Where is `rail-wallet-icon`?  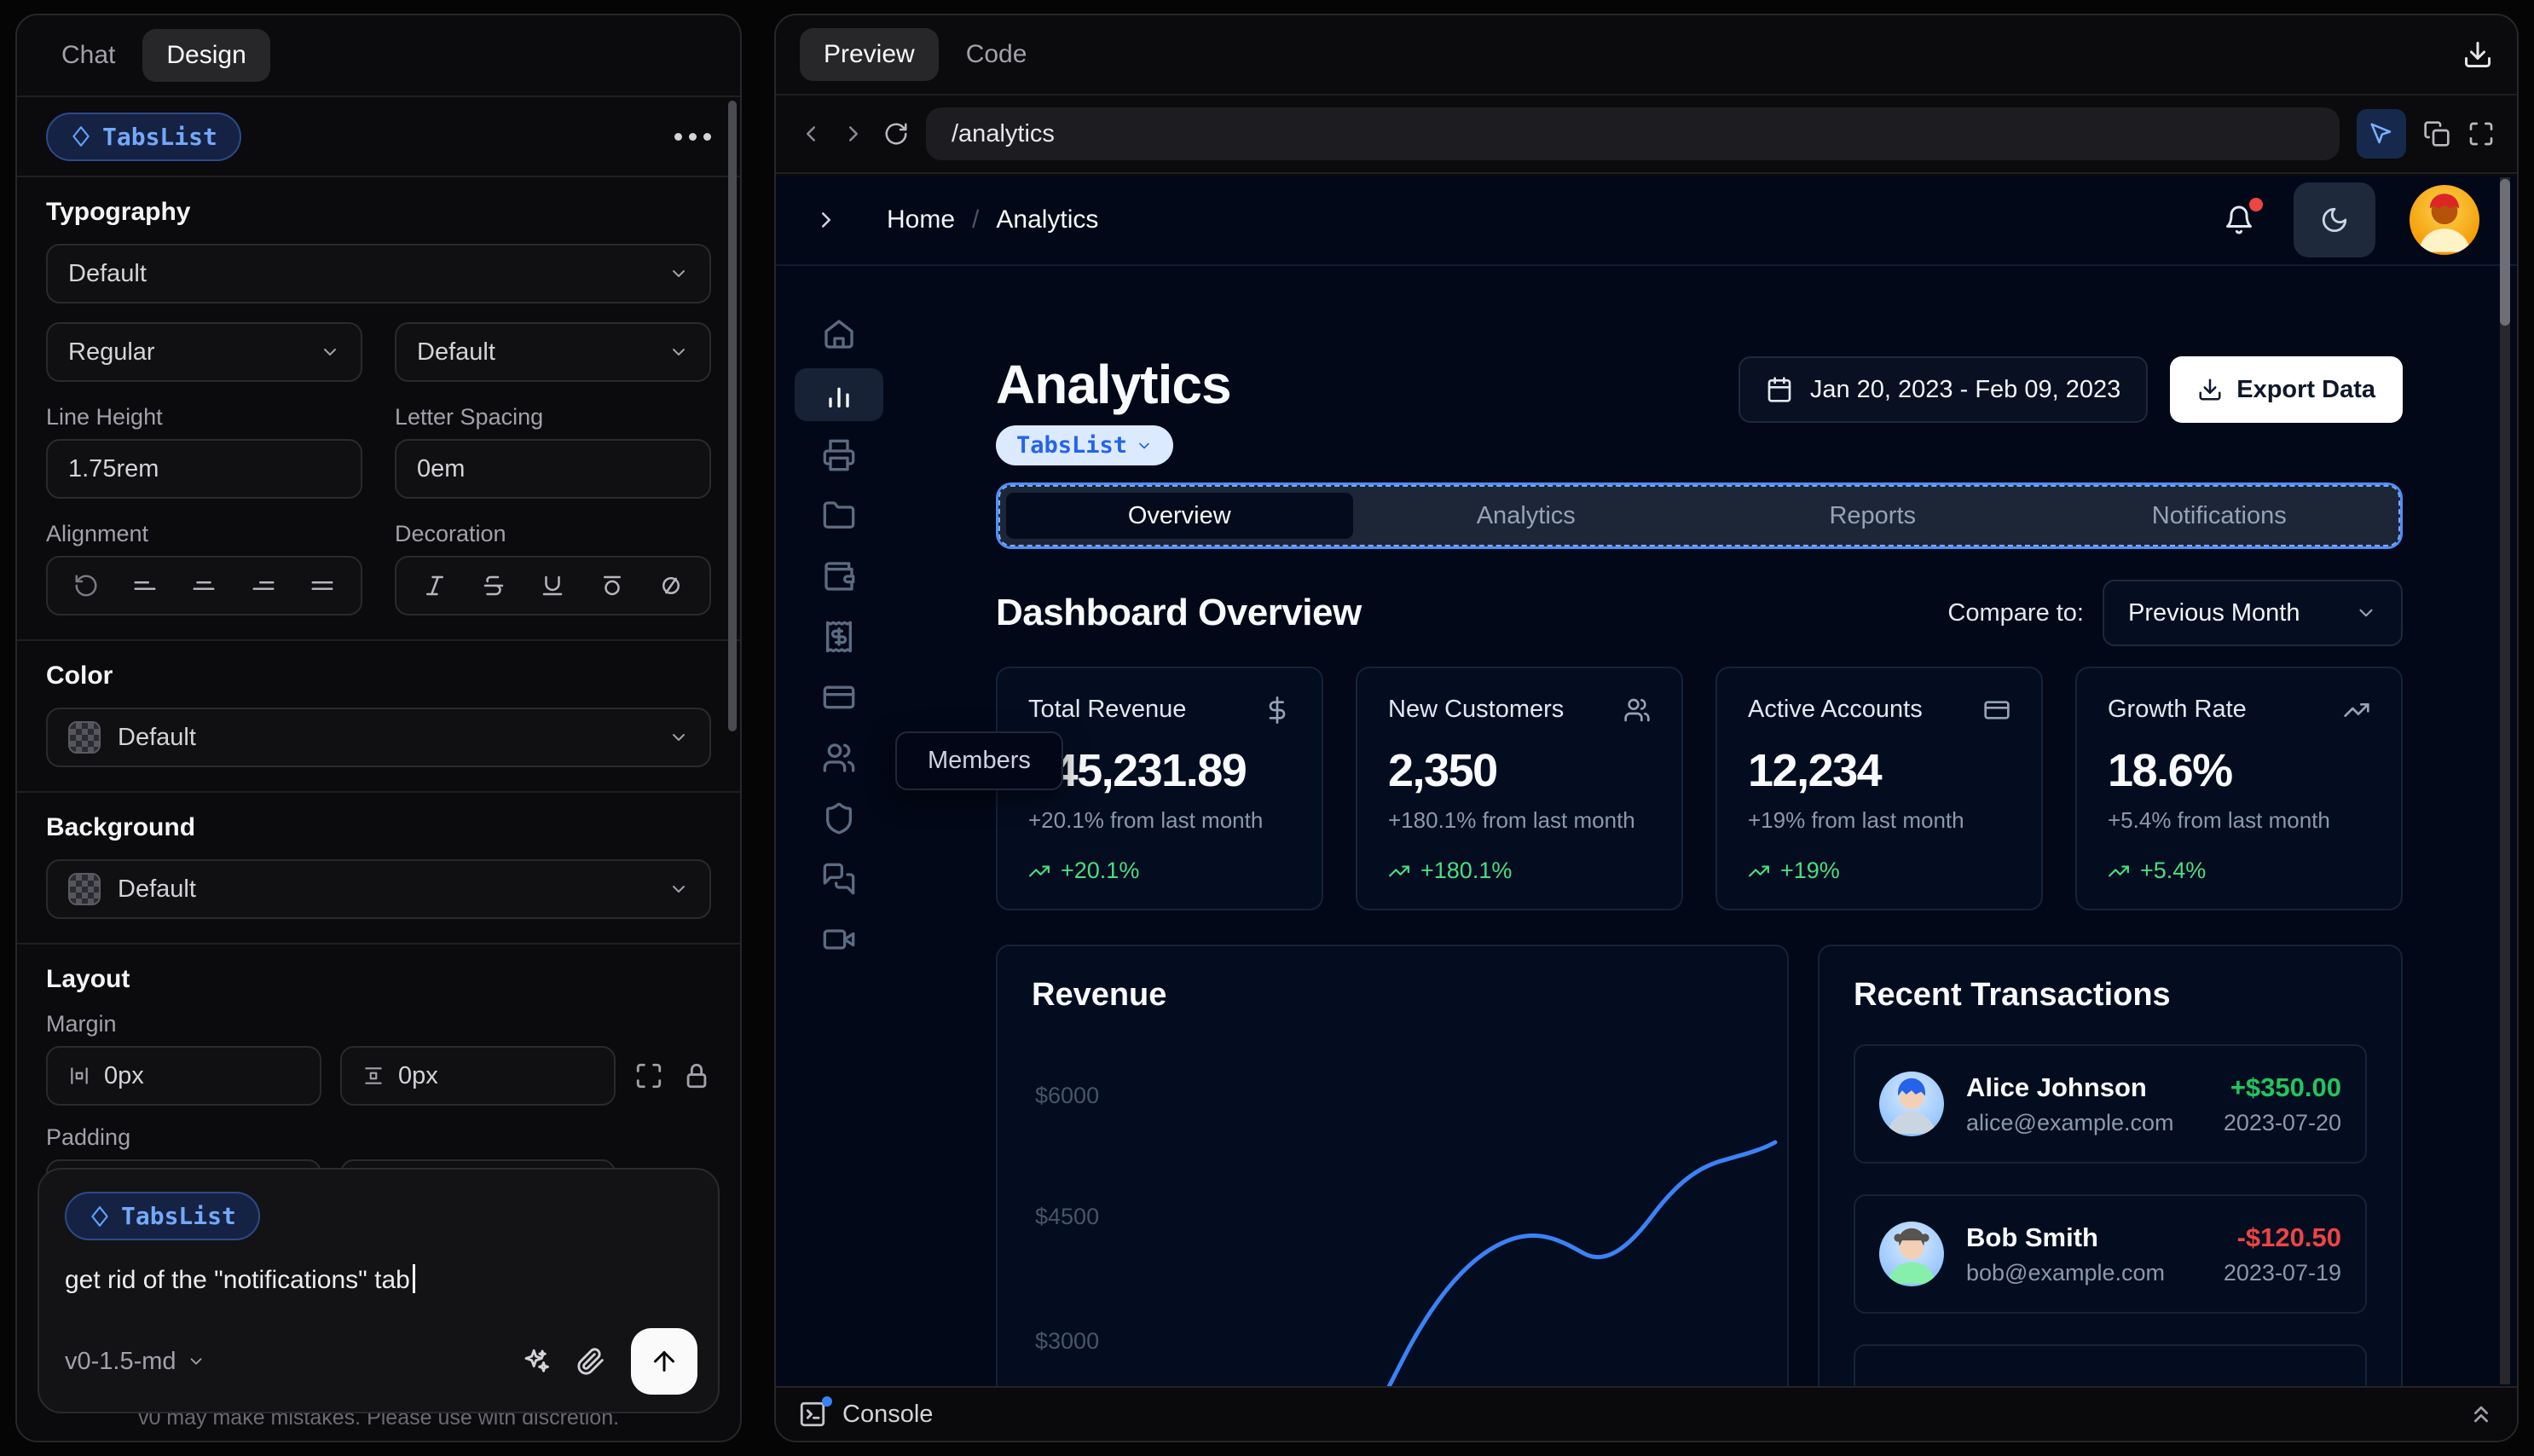 rail-wallet-icon is located at coordinates (839, 576).